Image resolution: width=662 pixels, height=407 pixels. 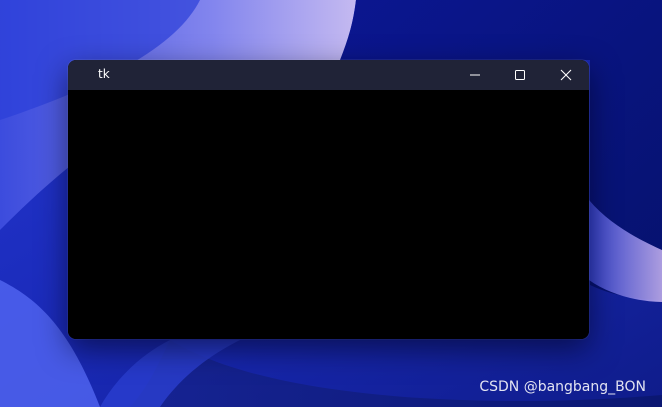 I want to click on minimize-icon, so click(x=475, y=75).